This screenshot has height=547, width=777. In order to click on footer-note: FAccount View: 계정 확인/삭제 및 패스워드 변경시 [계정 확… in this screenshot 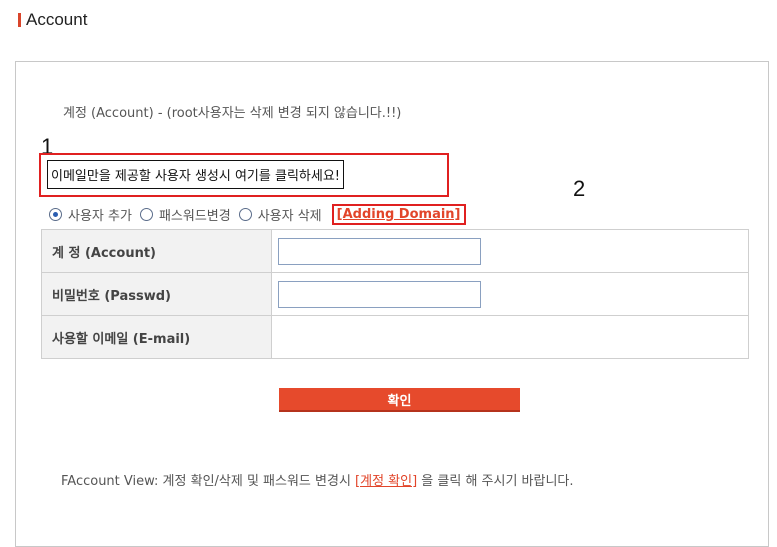, I will do `click(317, 479)`.